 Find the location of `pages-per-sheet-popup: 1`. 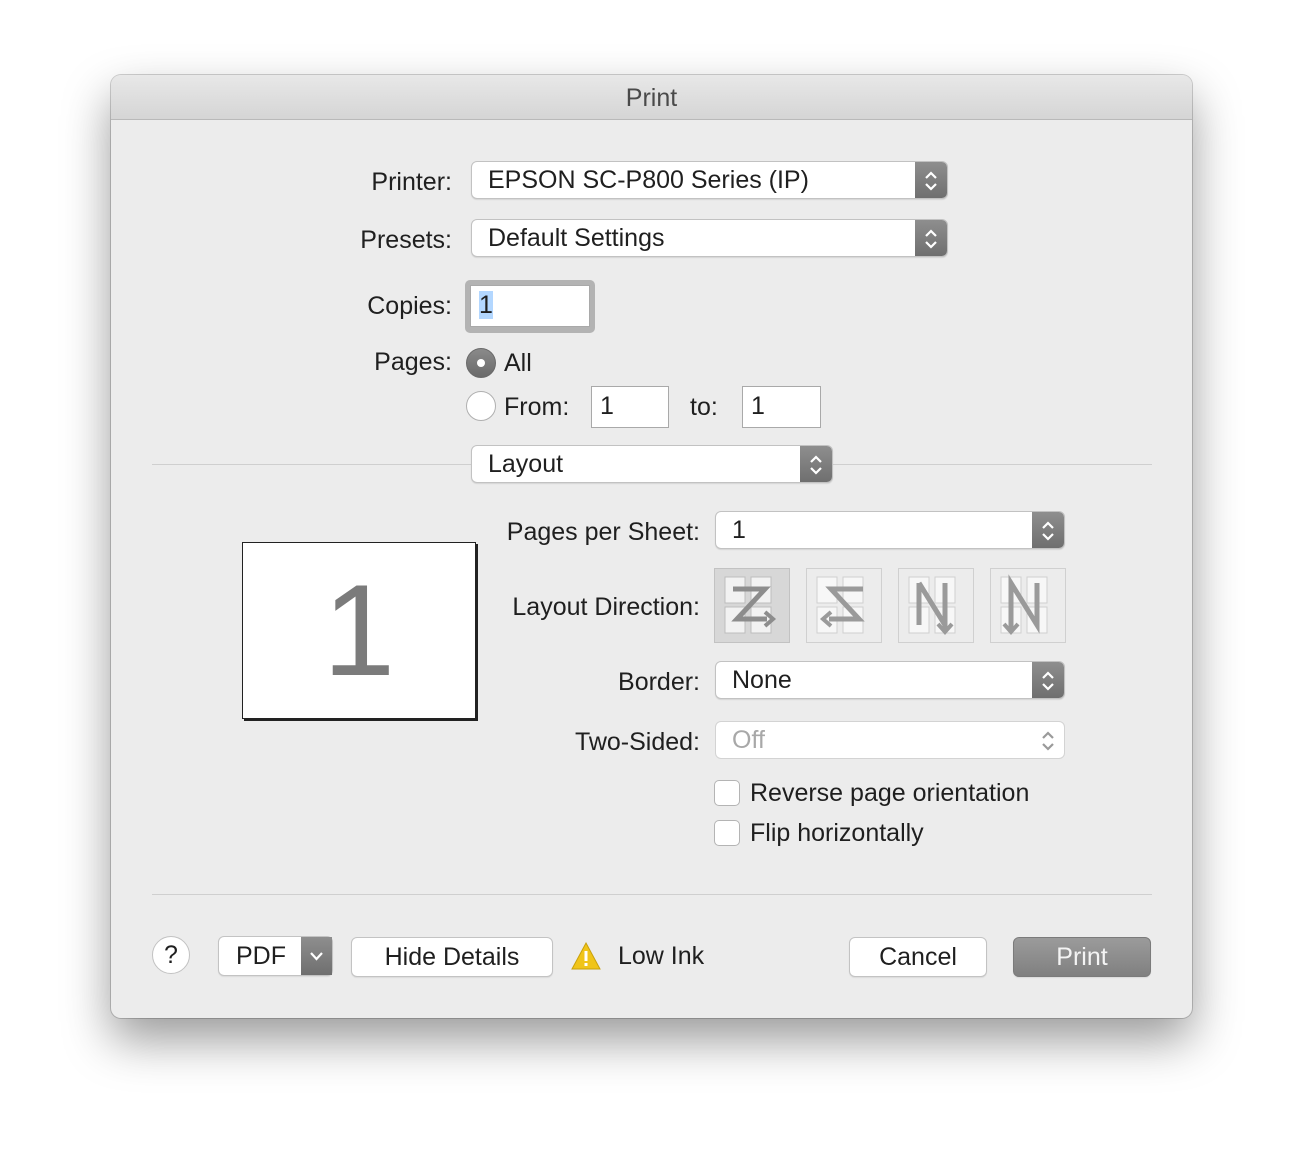

pages-per-sheet-popup: 1 is located at coordinates (890, 530).